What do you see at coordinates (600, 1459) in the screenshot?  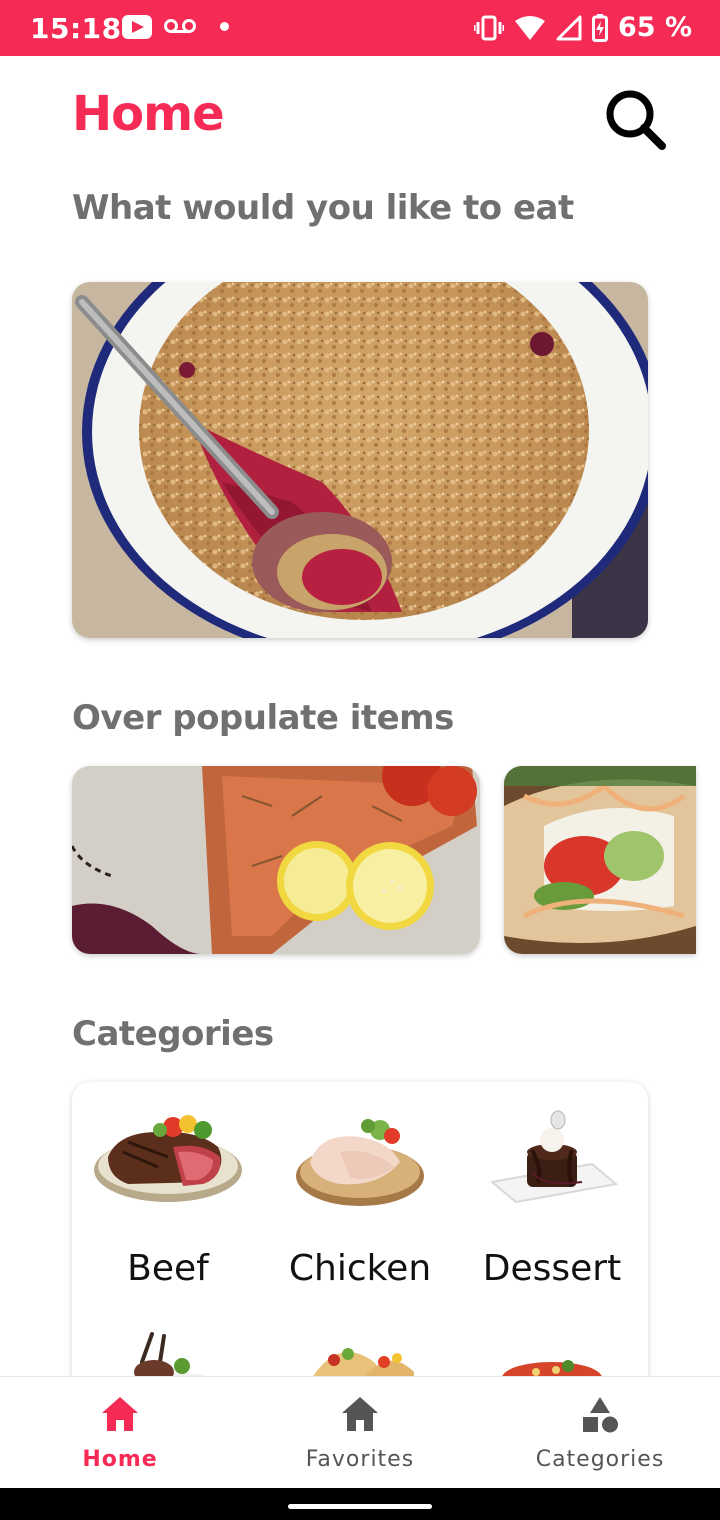 I see `nav-label: Categories` at bounding box center [600, 1459].